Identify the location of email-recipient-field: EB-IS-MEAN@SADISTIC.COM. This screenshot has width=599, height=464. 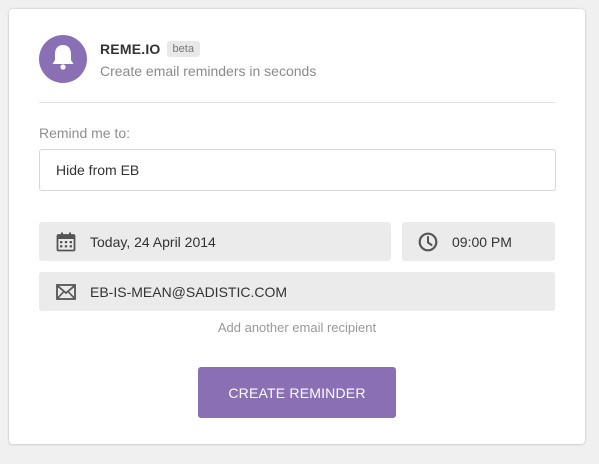
(297, 291).